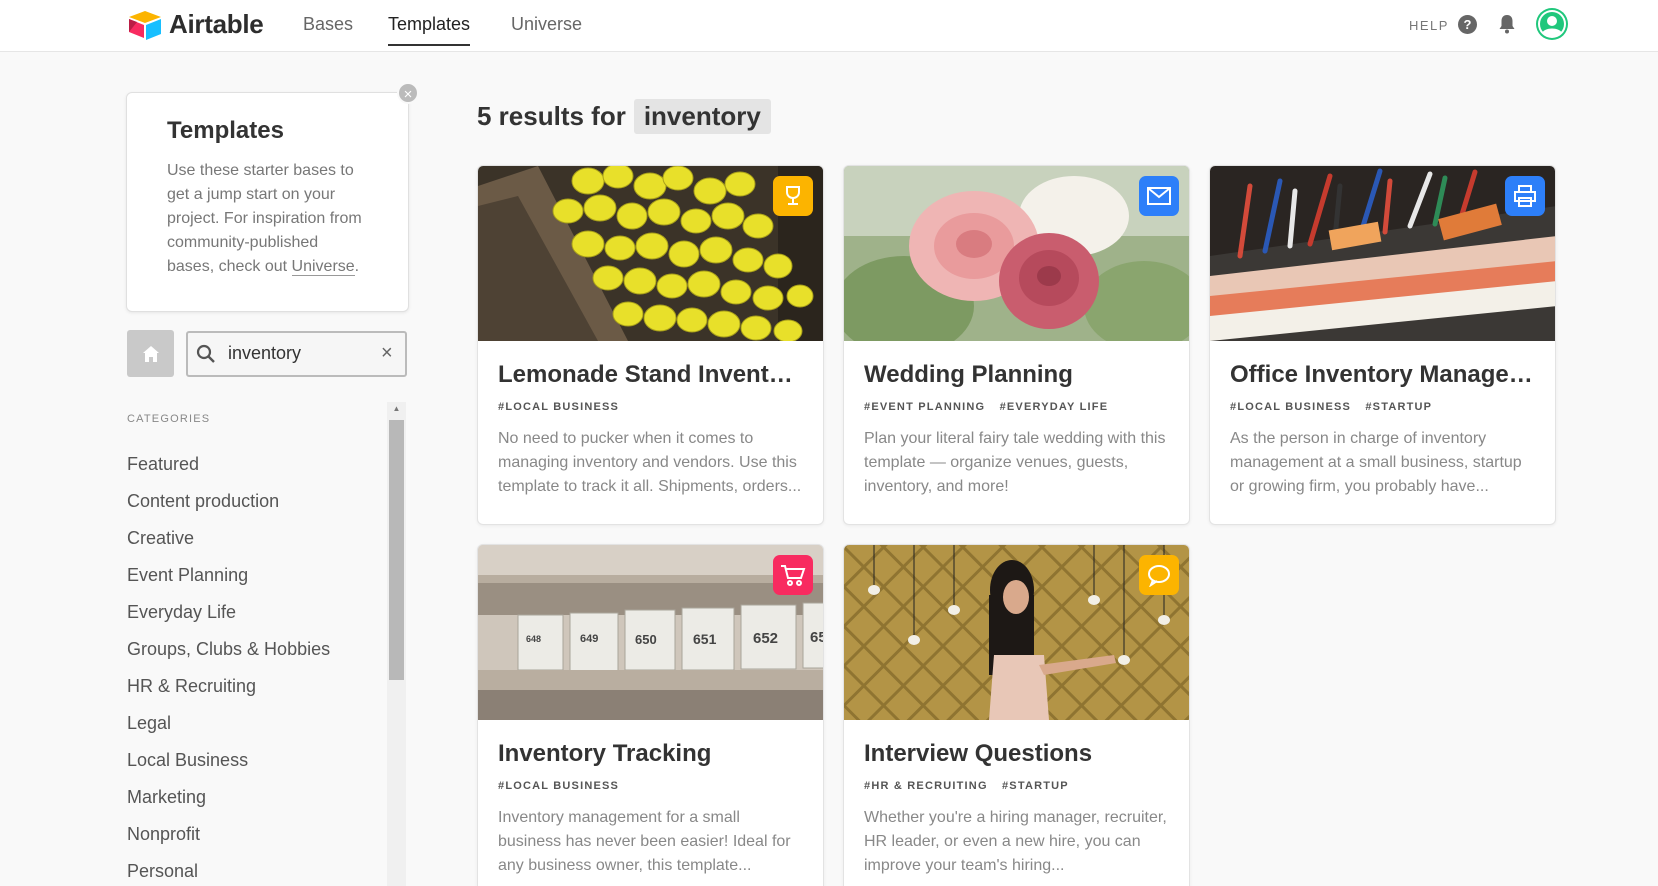  What do you see at coordinates (228, 544) in the screenshot?
I see `category-item: Creative` at bounding box center [228, 544].